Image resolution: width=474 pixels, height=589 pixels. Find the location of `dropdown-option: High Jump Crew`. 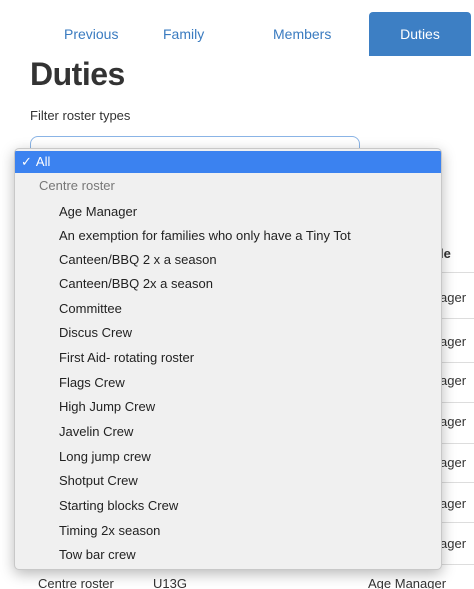

dropdown-option: High Jump Crew is located at coordinates (228, 407).